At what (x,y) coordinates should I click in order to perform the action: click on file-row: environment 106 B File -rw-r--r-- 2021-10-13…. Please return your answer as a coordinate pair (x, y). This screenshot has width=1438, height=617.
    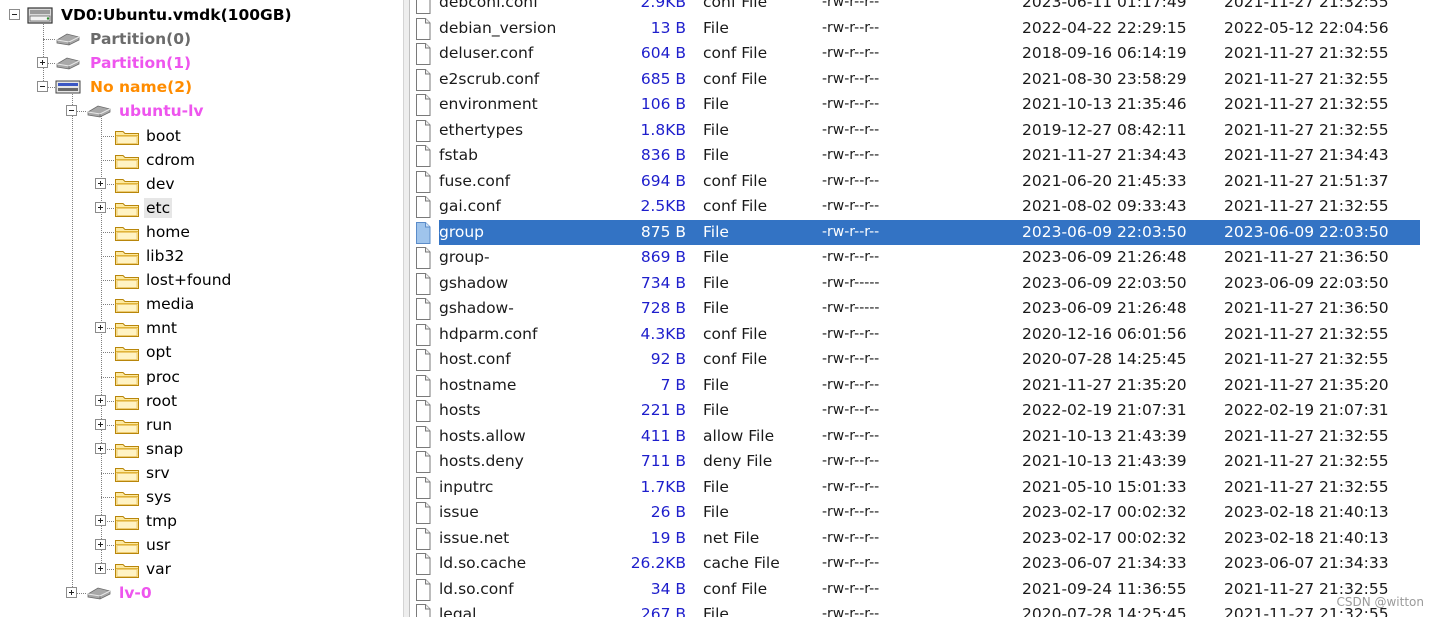
    Looking at the image, I should click on (924, 105).